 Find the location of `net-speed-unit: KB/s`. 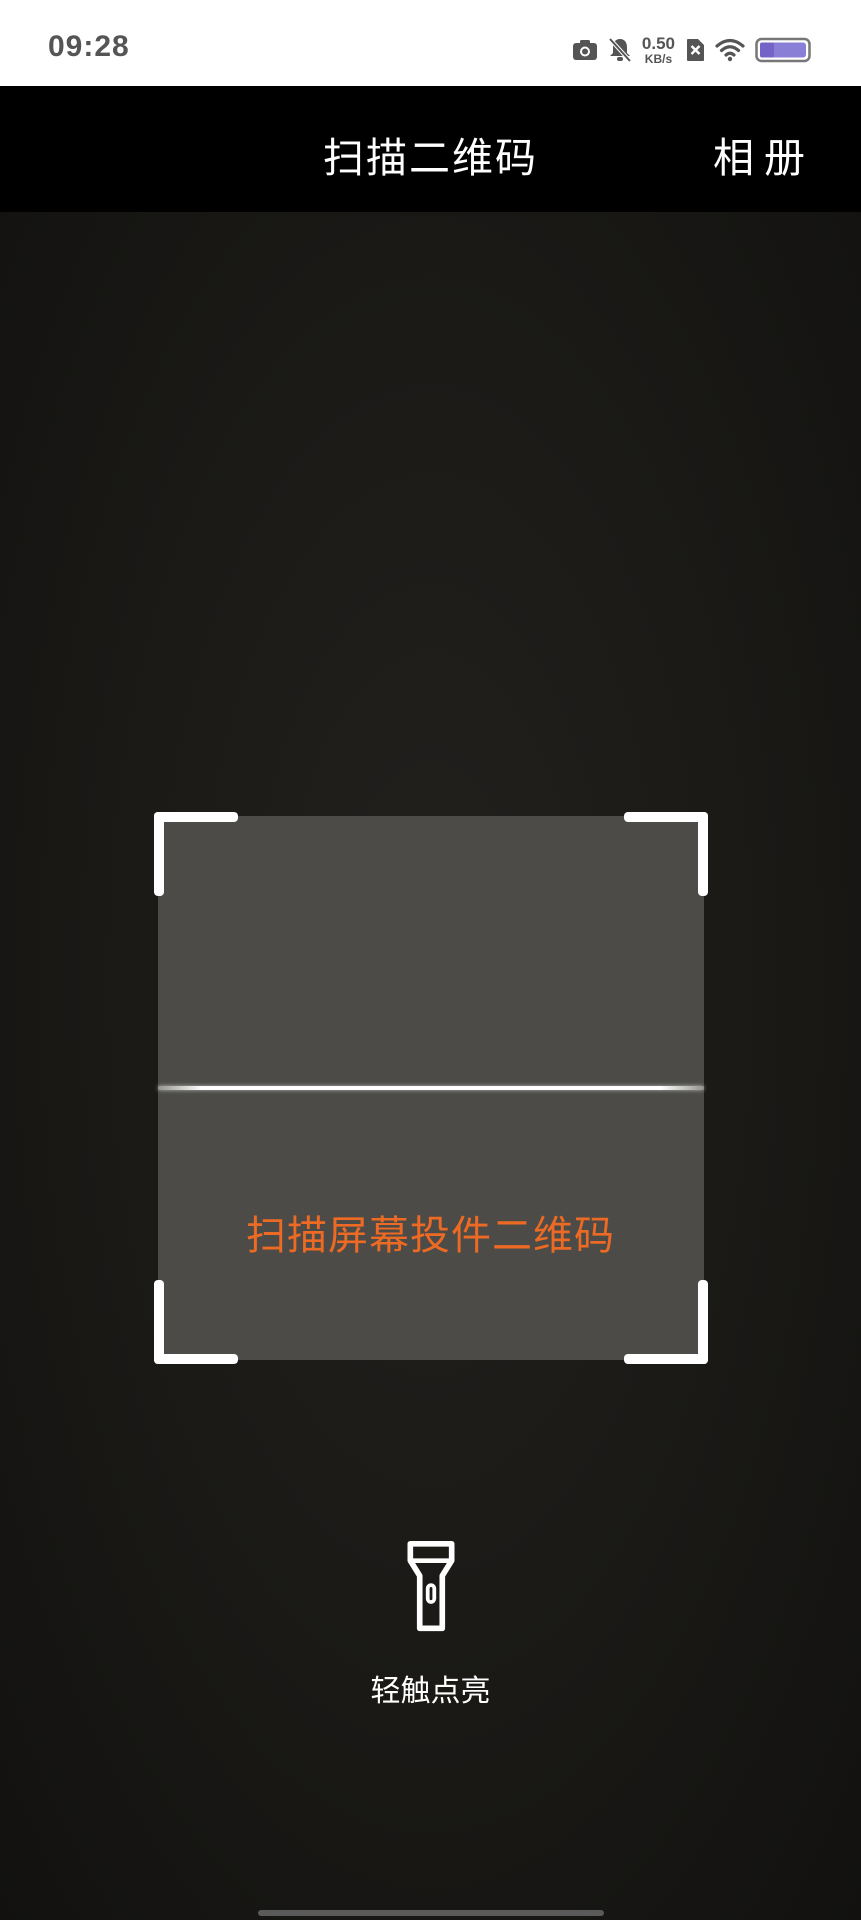

net-speed-unit: KB/s is located at coordinates (658, 59).